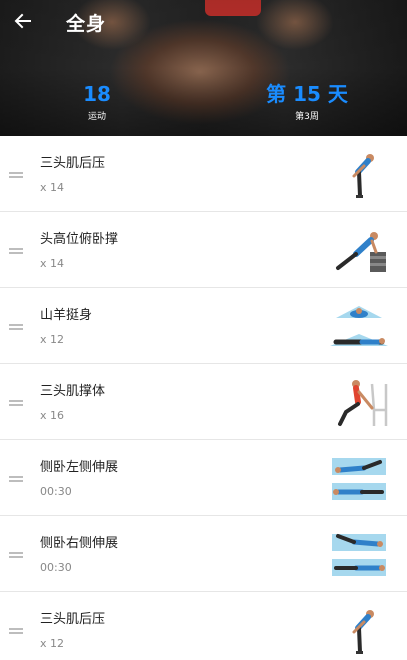 The image size is (407, 660). What do you see at coordinates (203, 626) in the screenshot?
I see `exercise-row: 三头肌后压 x 12` at bounding box center [203, 626].